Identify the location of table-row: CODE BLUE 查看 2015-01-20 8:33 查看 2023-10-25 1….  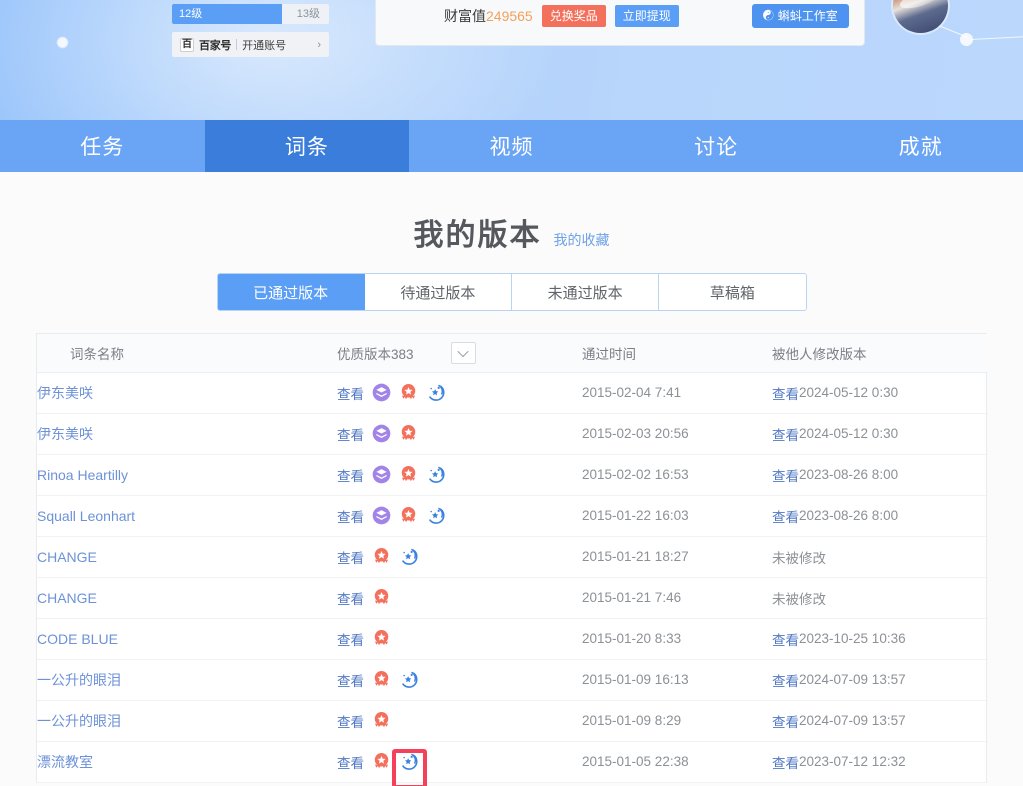
(512, 639).